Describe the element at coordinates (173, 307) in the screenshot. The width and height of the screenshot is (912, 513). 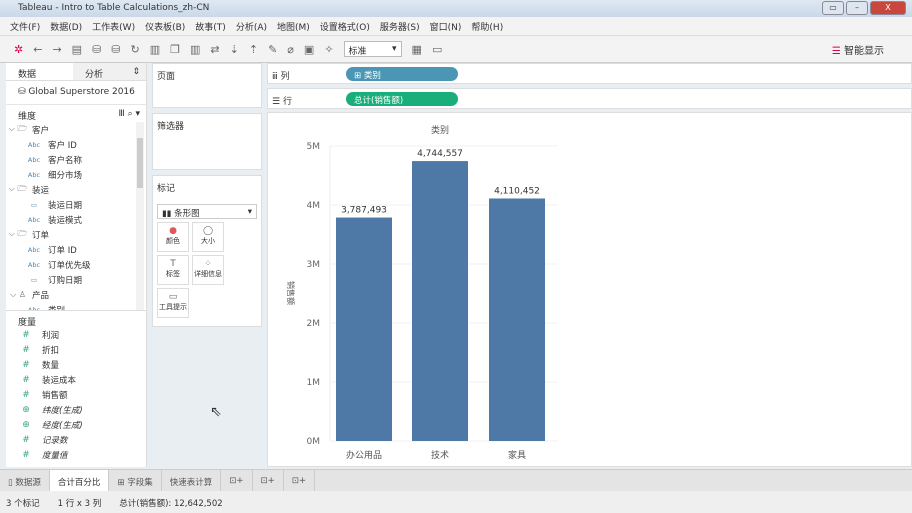
I see `mark-button-label: 工具提示` at that location.